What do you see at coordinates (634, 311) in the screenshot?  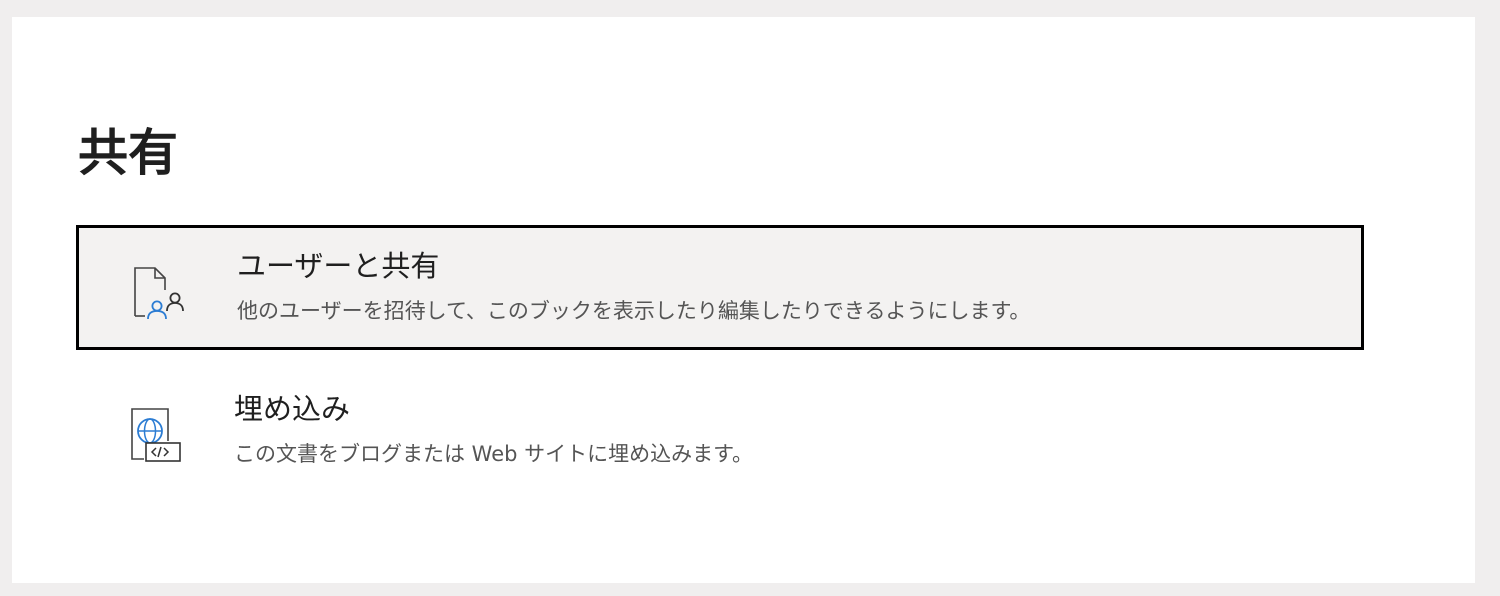 I see `share-with-people-description: 他のユーザーを招待して、このブックを表示したり編集したりできるようにします。` at bounding box center [634, 311].